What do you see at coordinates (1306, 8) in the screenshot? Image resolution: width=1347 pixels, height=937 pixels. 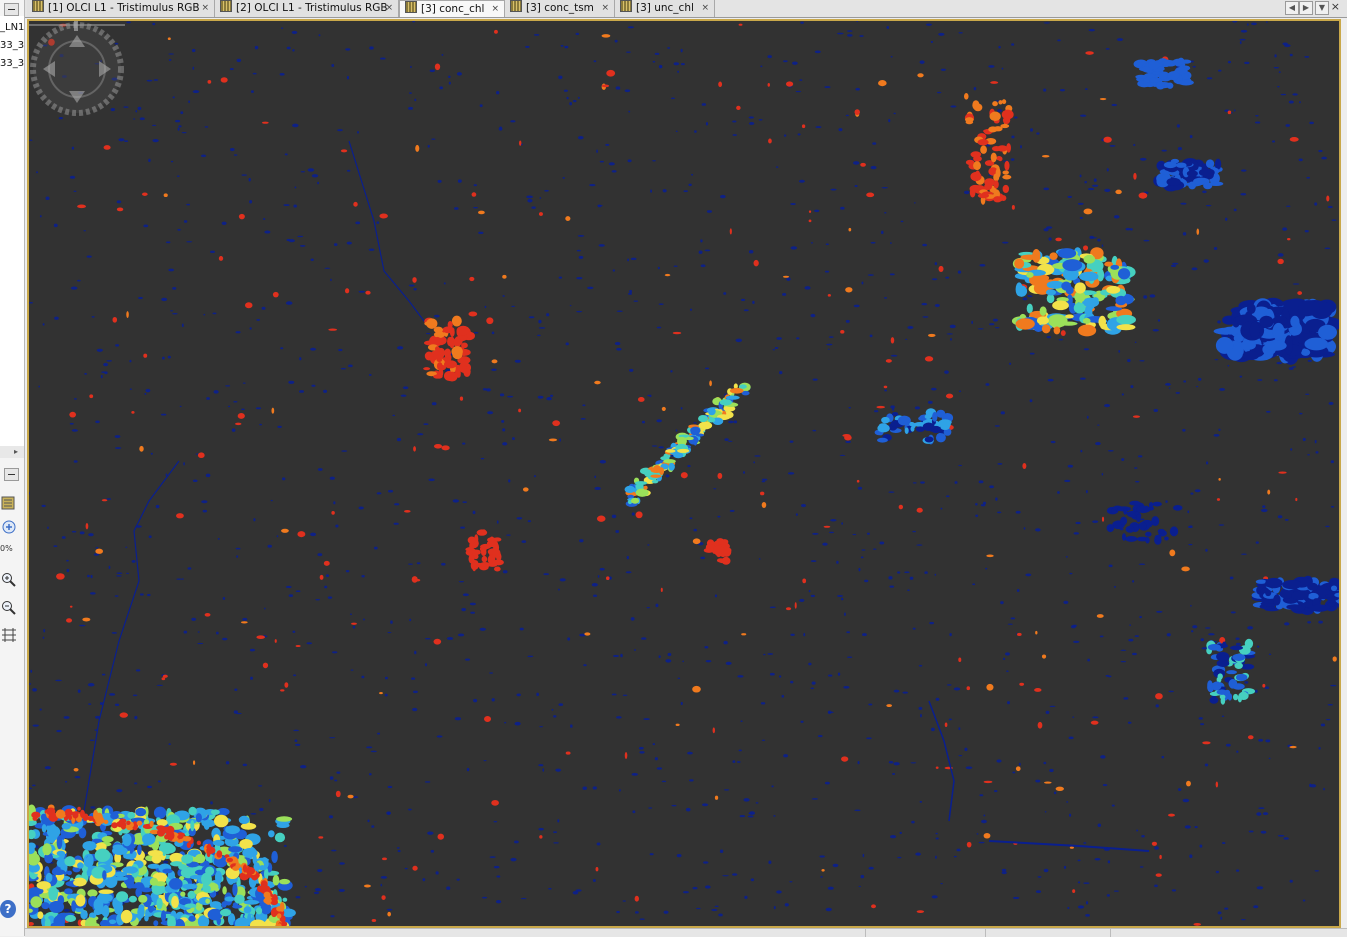 I see `tab-scroll-right-button: ▶` at bounding box center [1306, 8].